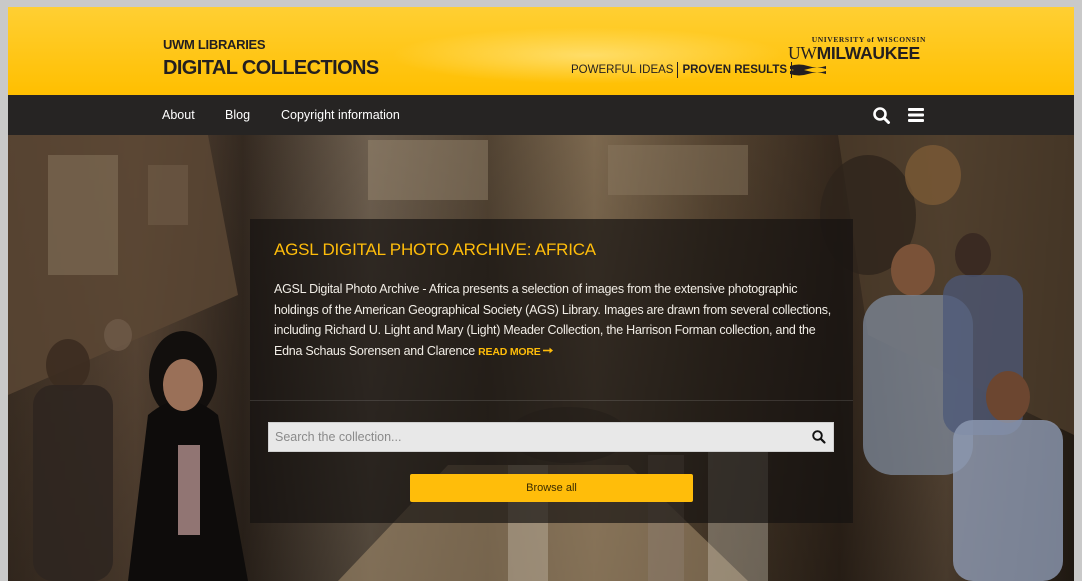 The height and width of the screenshot is (581, 1082). What do you see at coordinates (916, 115) in the screenshot?
I see `hamburger-menu-icon` at bounding box center [916, 115].